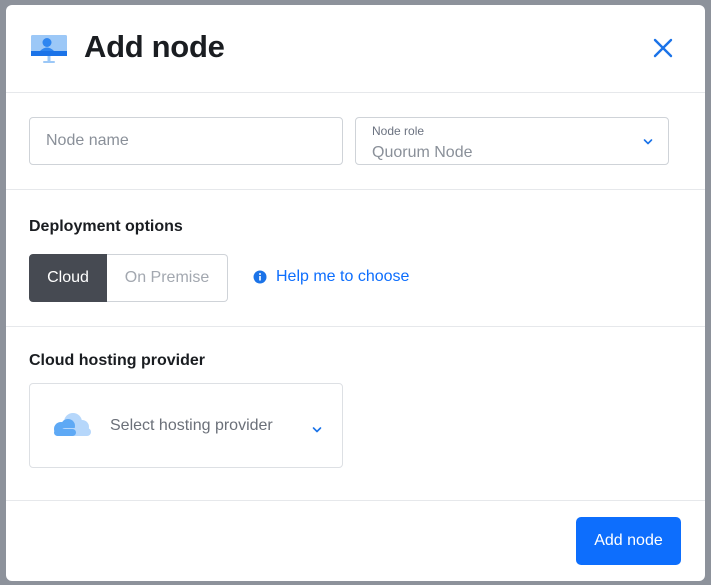  I want to click on modal-footer: Add node, so click(355, 541).